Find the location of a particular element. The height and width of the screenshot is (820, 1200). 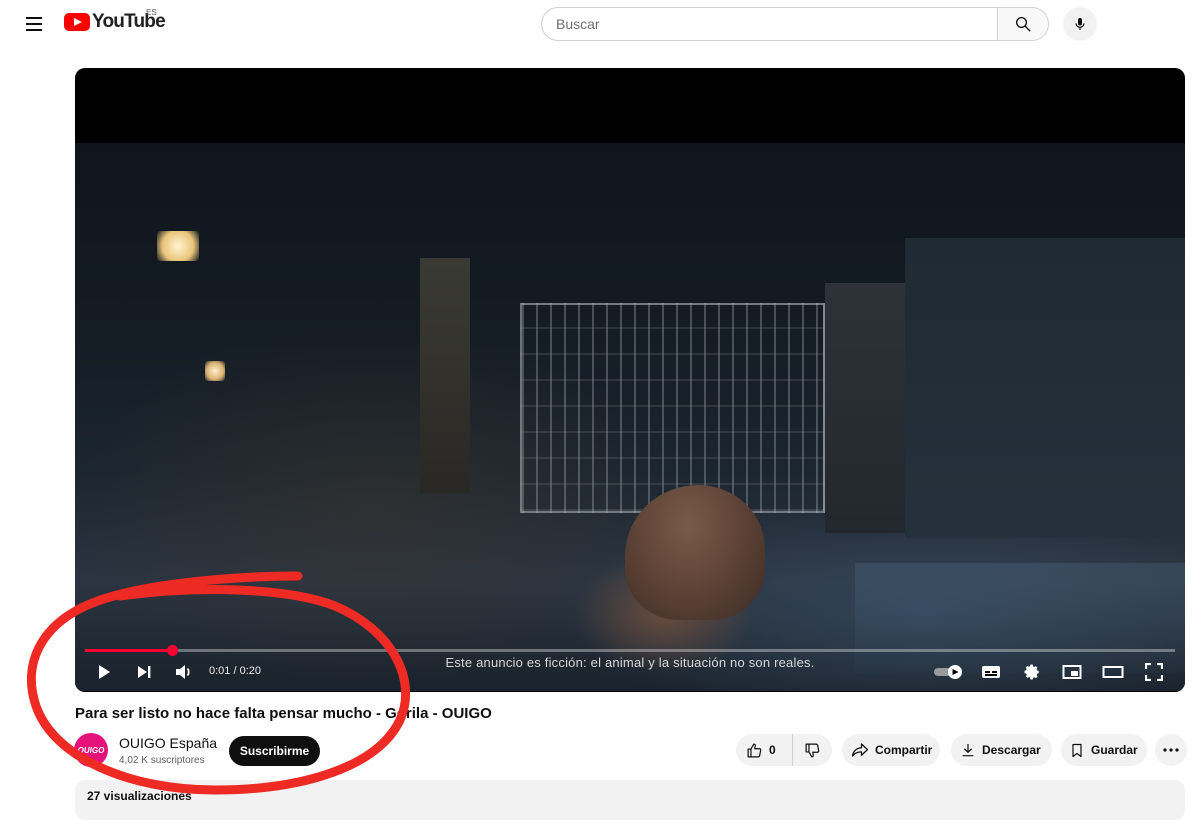

avatar-logo-text: OUIGO is located at coordinates (91, 750).